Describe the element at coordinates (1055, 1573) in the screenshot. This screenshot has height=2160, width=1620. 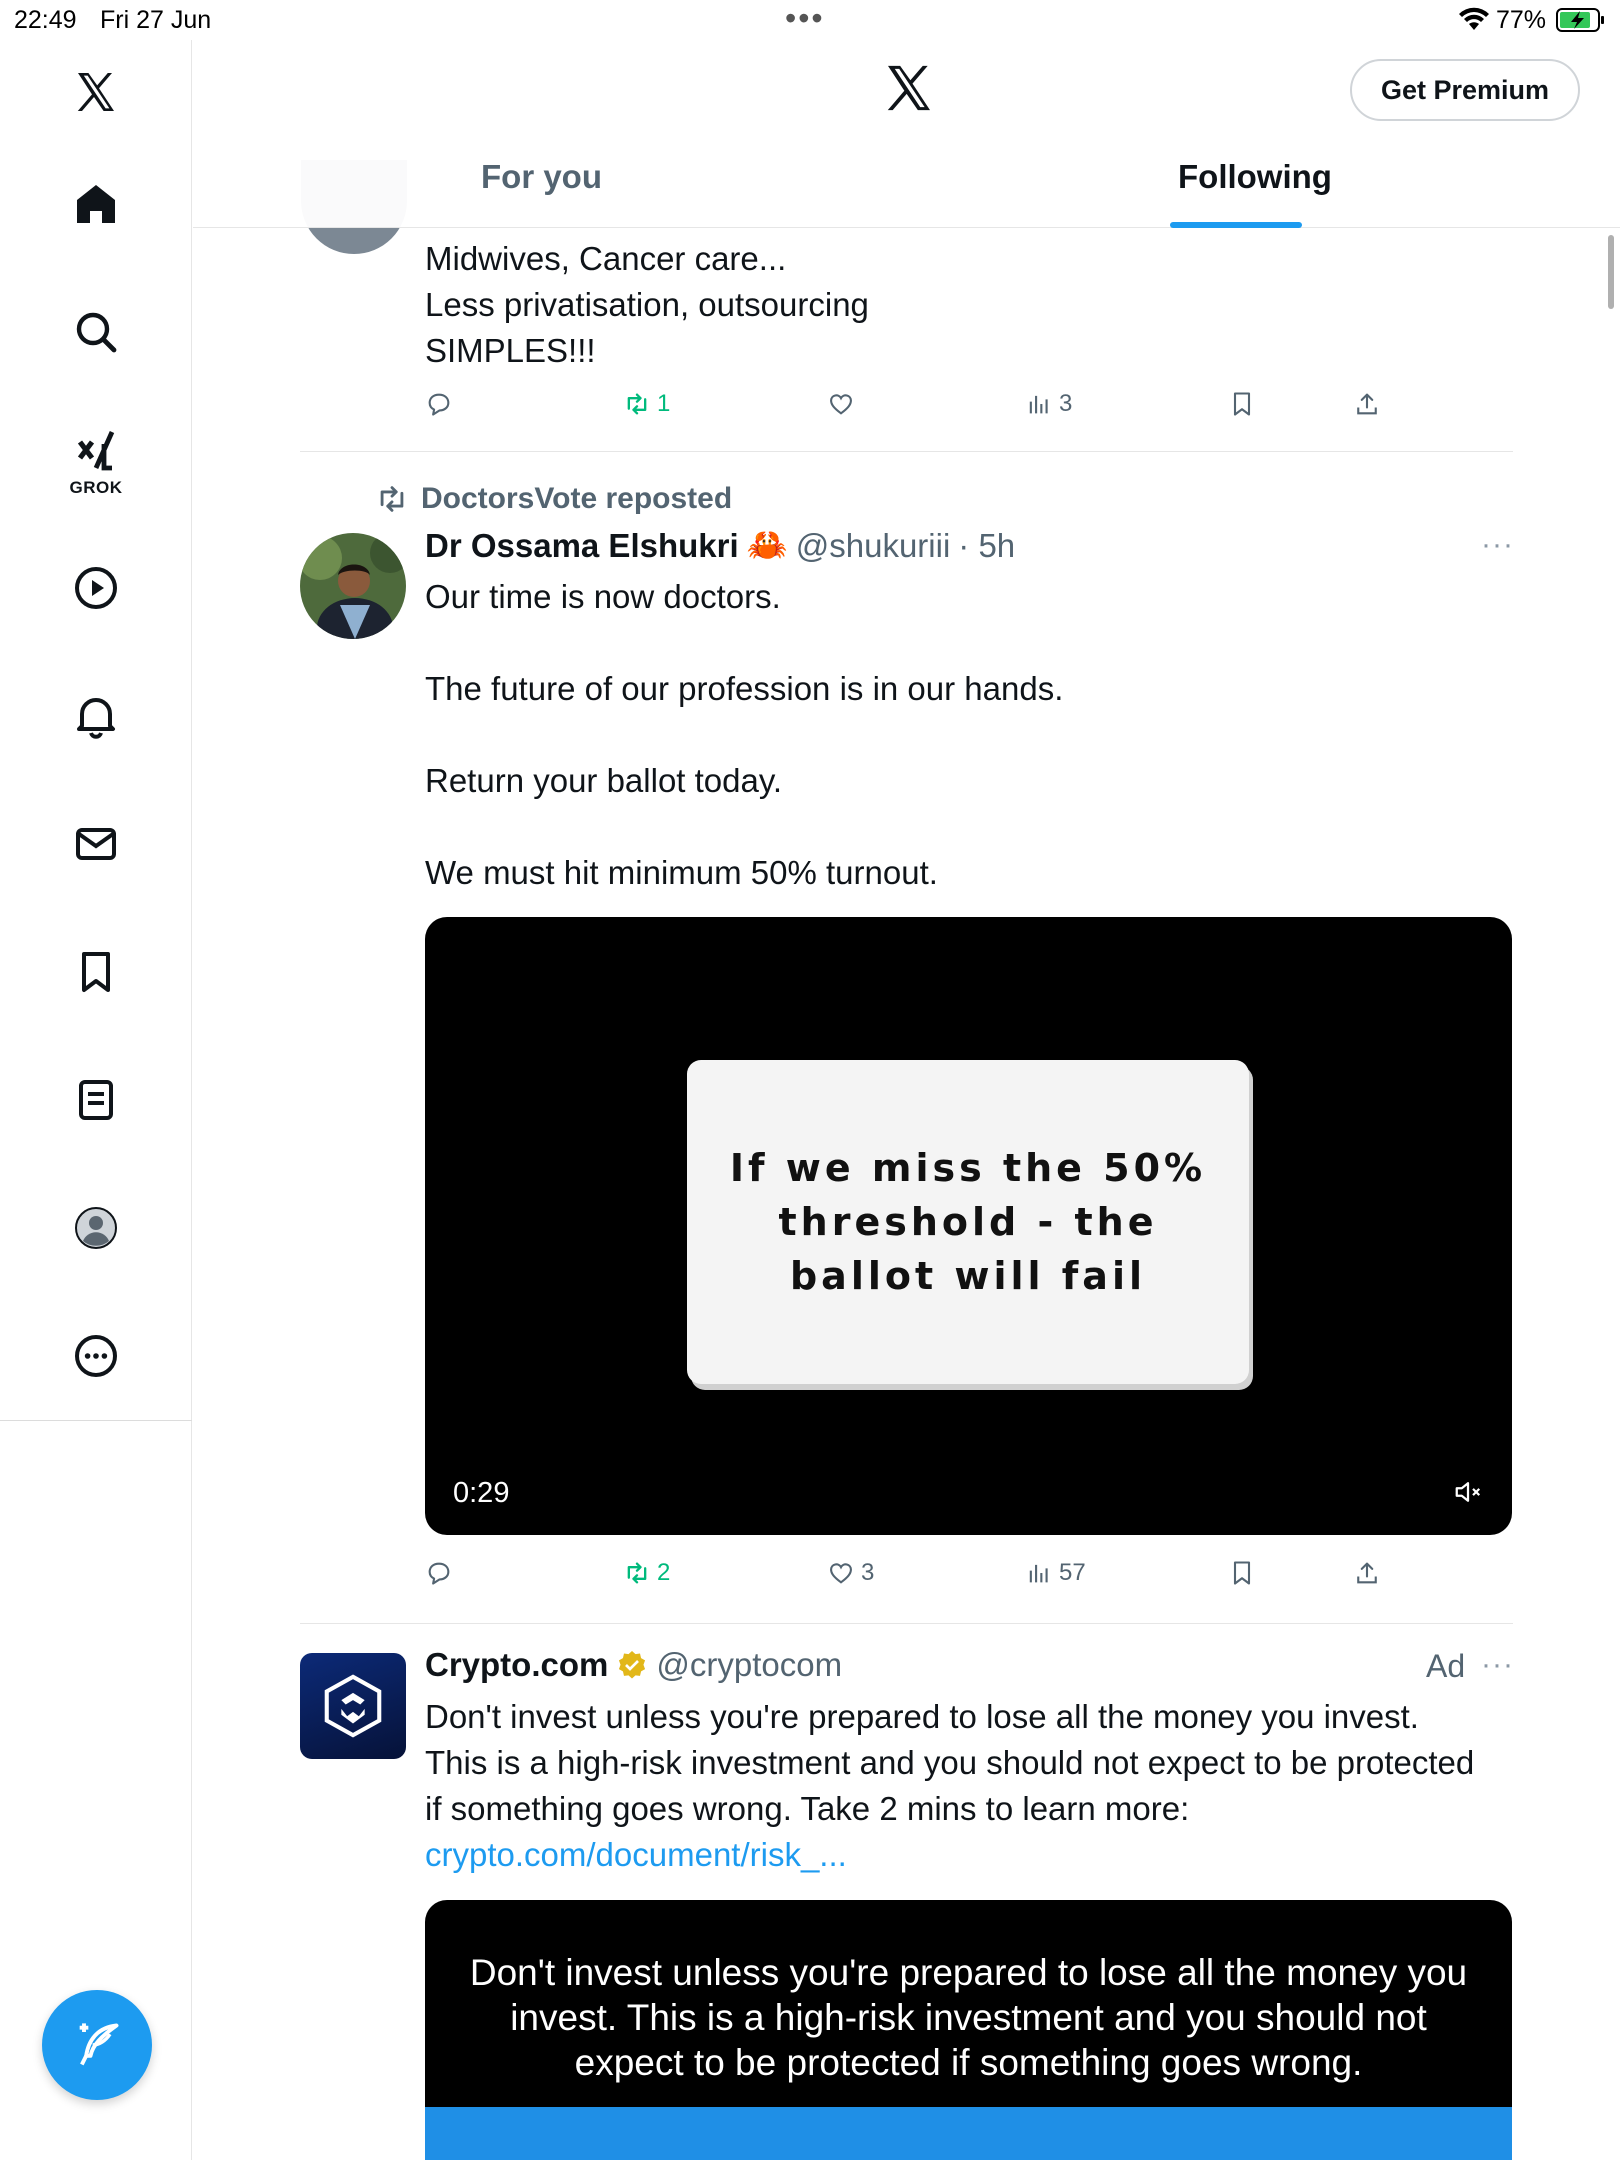
I see `views-button: 57` at that location.